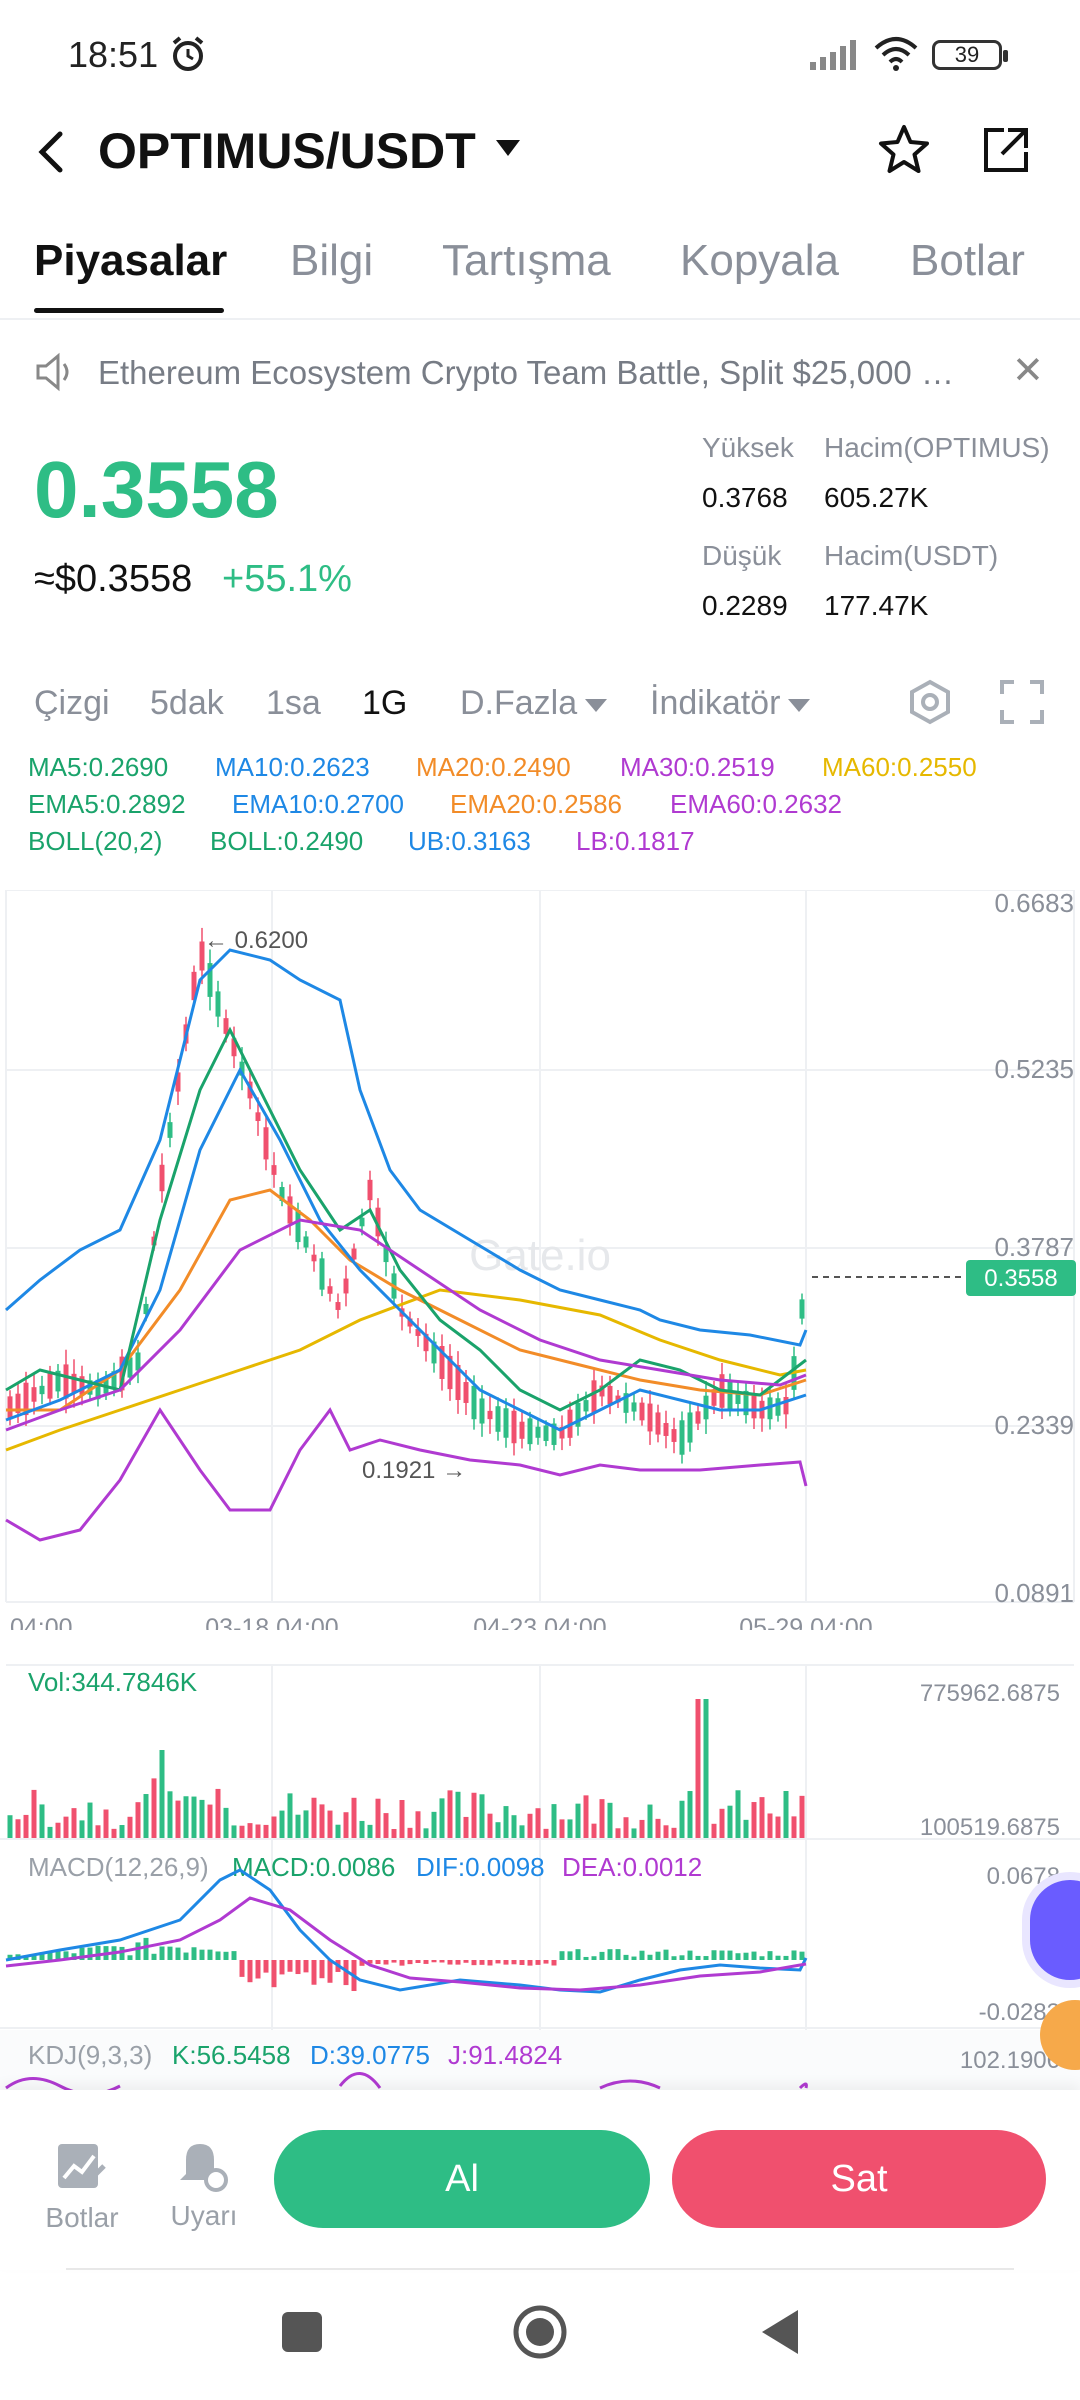  What do you see at coordinates (302, 2332) in the screenshot?
I see `recent-apps-button` at bounding box center [302, 2332].